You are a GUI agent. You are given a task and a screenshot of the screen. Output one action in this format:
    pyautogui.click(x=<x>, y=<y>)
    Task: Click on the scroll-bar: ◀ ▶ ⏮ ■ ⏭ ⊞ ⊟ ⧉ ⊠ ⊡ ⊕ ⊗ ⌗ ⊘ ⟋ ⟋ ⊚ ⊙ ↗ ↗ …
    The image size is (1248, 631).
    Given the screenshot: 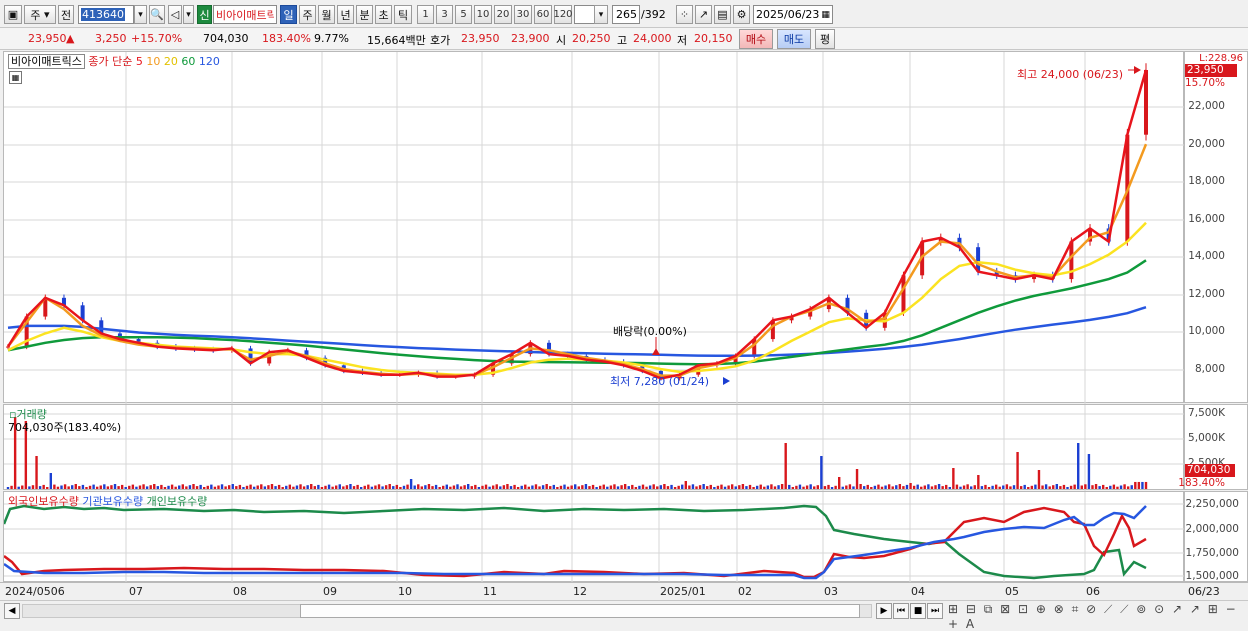 What is the action you would take?
    pyautogui.click(x=624, y=615)
    